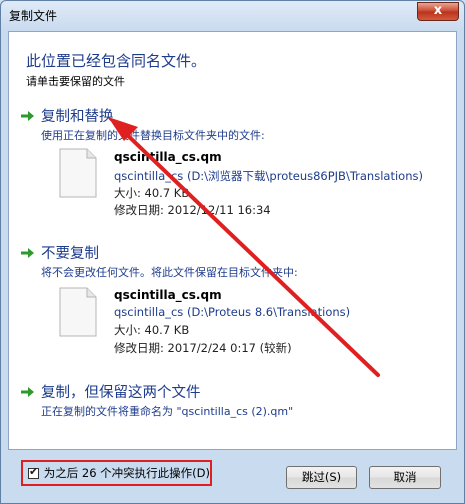  What do you see at coordinates (232, 16) in the screenshot?
I see `title-bar: 复制文件 x` at bounding box center [232, 16].